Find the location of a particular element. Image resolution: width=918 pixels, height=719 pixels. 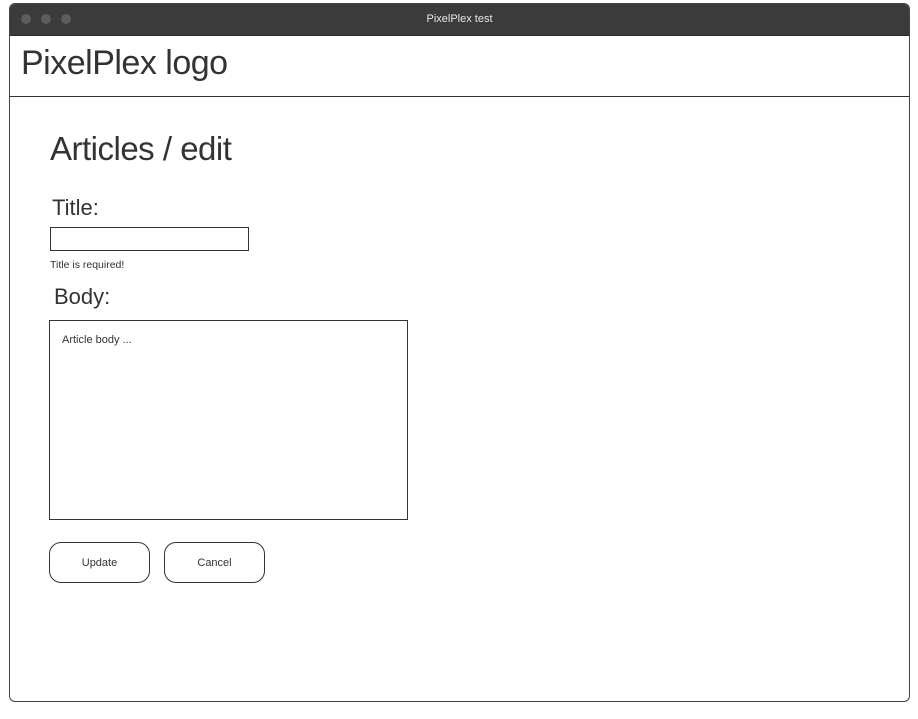

cancel-button: Cancel is located at coordinates (214, 562).